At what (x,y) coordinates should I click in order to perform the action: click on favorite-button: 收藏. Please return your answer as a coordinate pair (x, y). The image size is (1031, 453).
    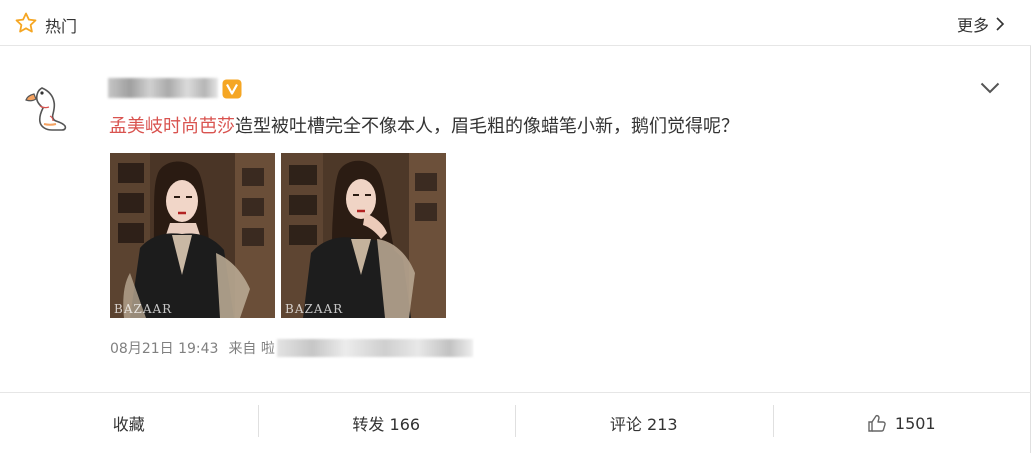
    Looking at the image, I should click on (129, 423).